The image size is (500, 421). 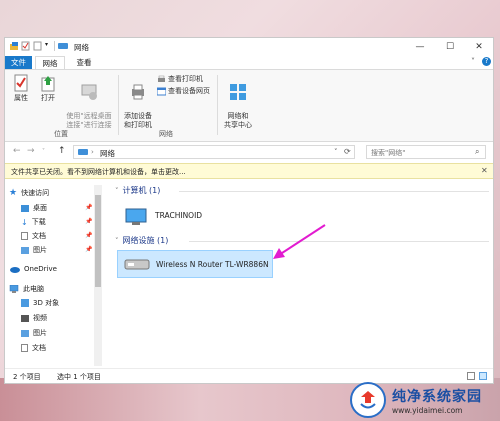 I want to click on remote-desktop-button: 使用"远程桌面 连接"进行连接, so click(x=89, y=102).